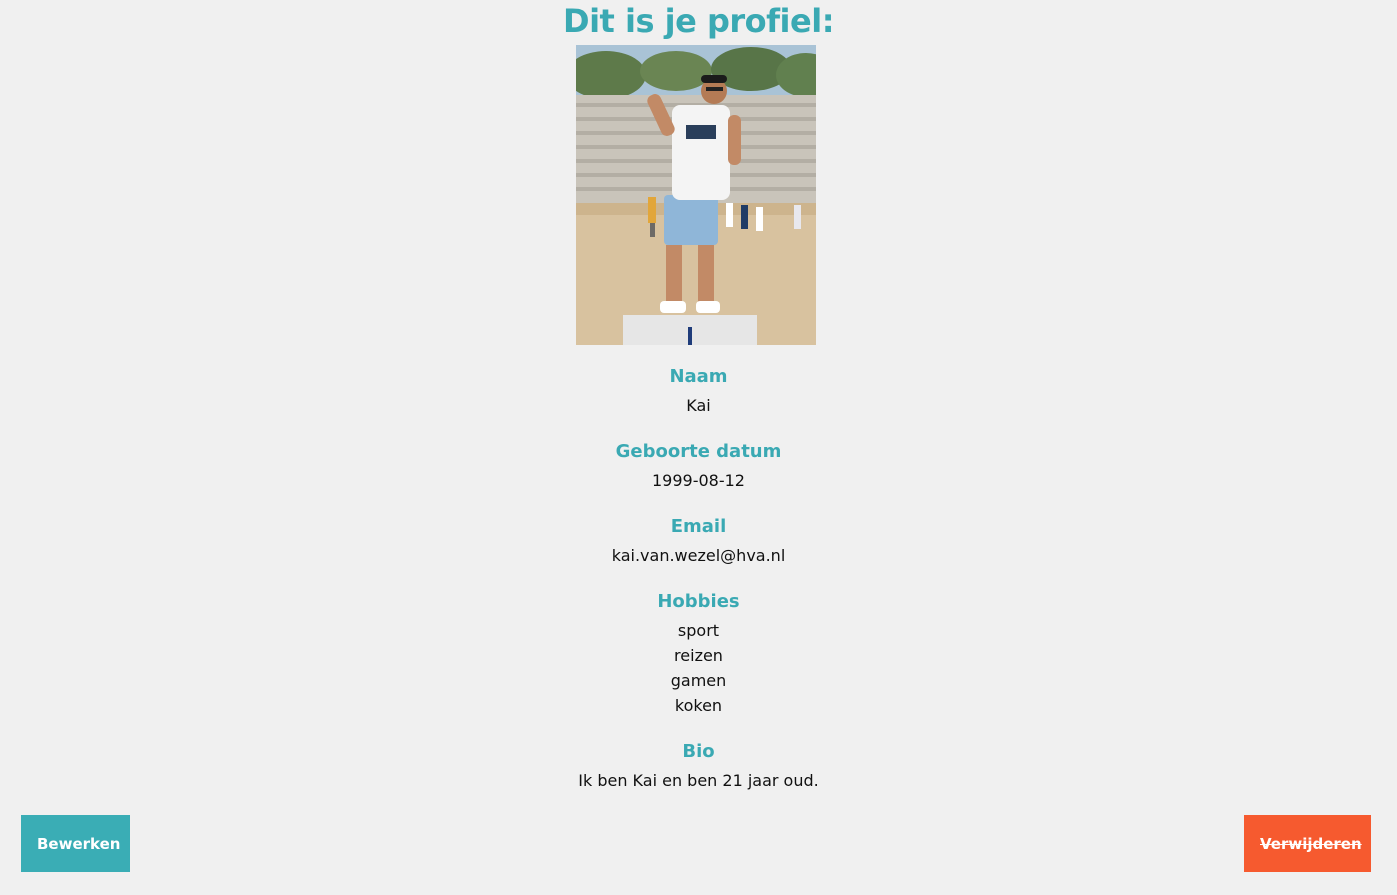  Describe the element at coordinates (696, 195) in the screenshot. I see `profile-photo` at that location.